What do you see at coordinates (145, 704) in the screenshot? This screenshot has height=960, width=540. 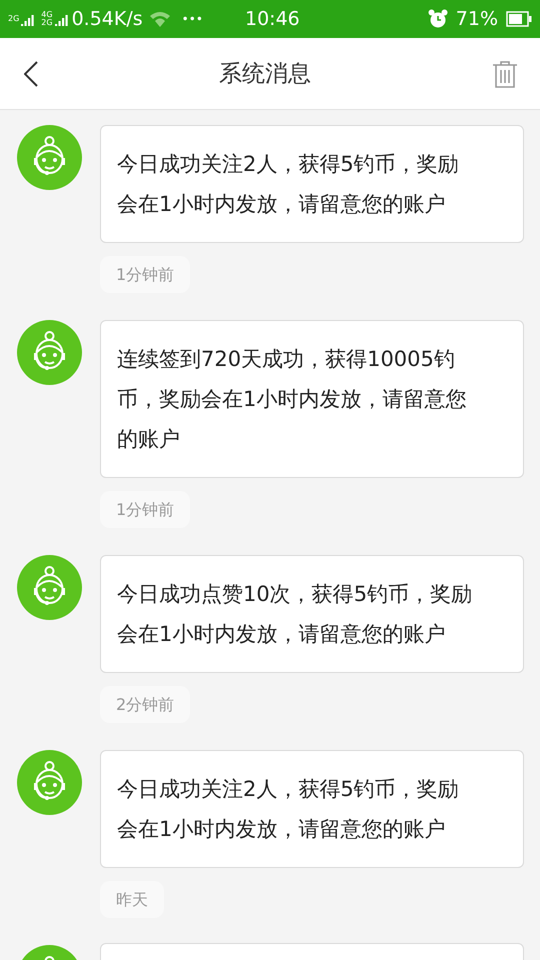 I see `message-time: 2分钟前` at bounding box center [145, 704].